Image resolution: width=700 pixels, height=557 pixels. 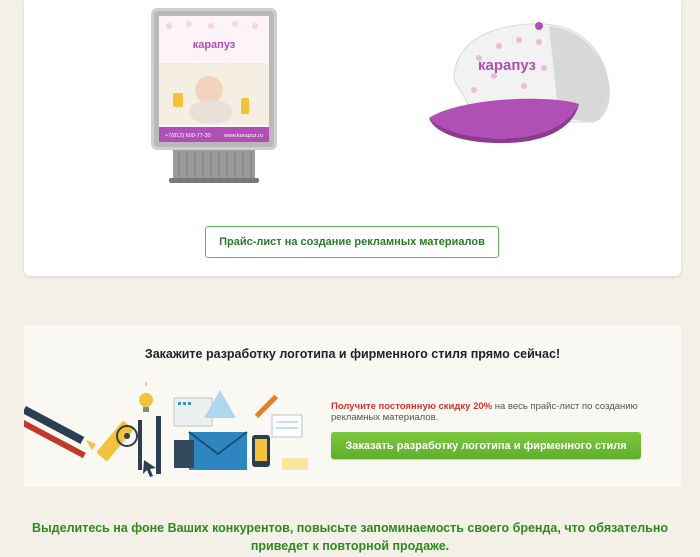 I want to click on discount-highlight: Получите постоянную скидку 20%, so click(x=412, y=406).